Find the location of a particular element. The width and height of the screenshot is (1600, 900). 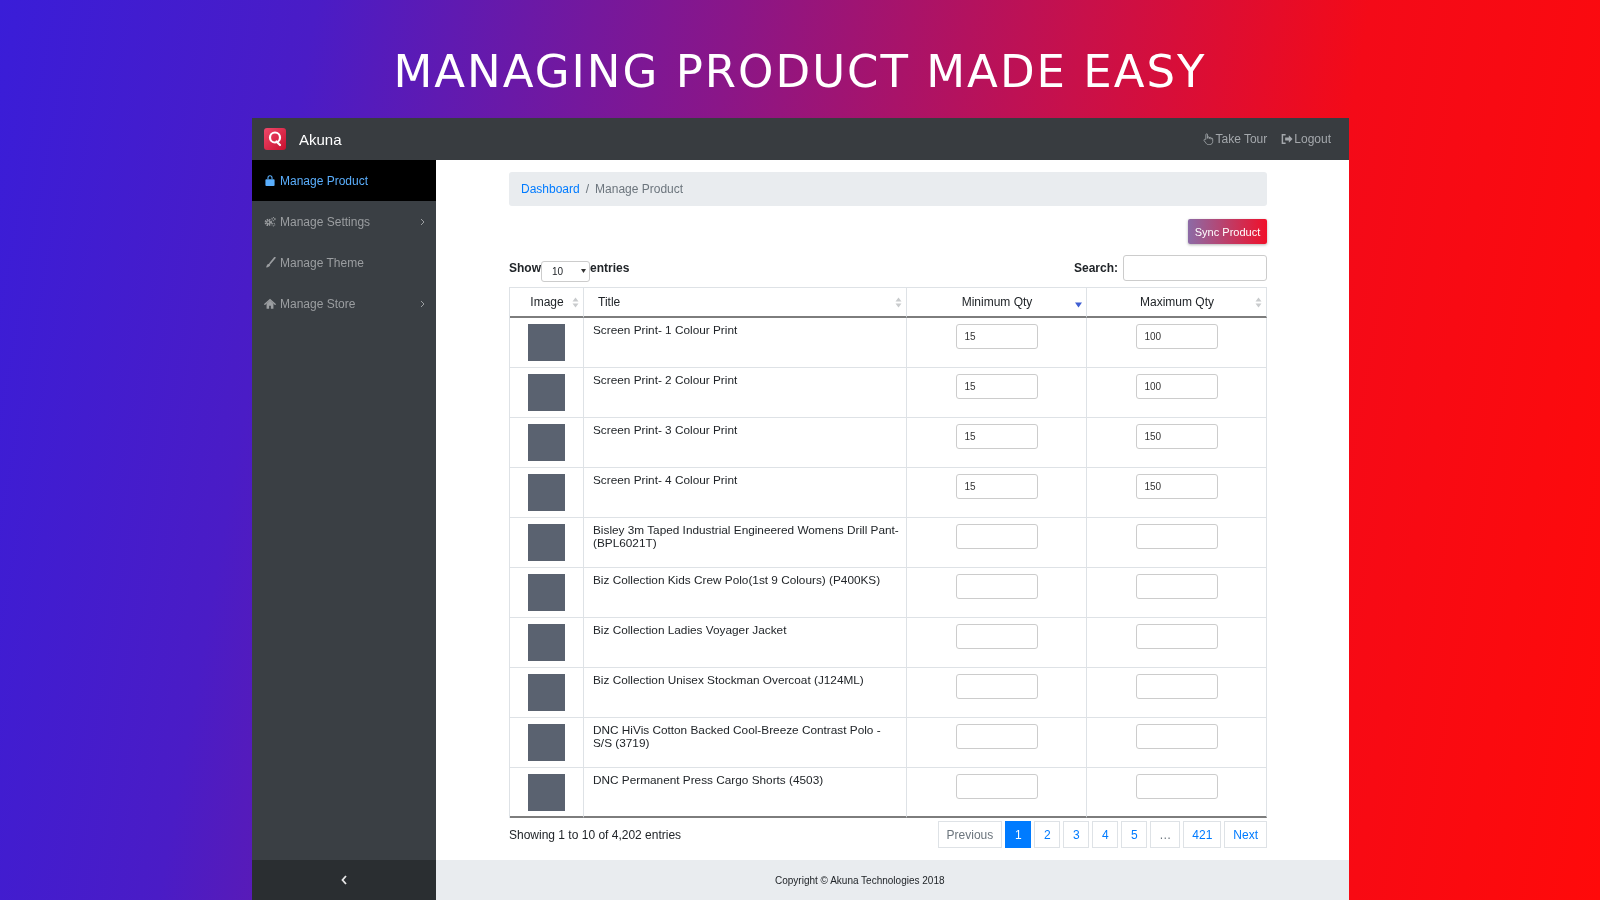

entries-select: 10 is located at coordinates (565, 271).